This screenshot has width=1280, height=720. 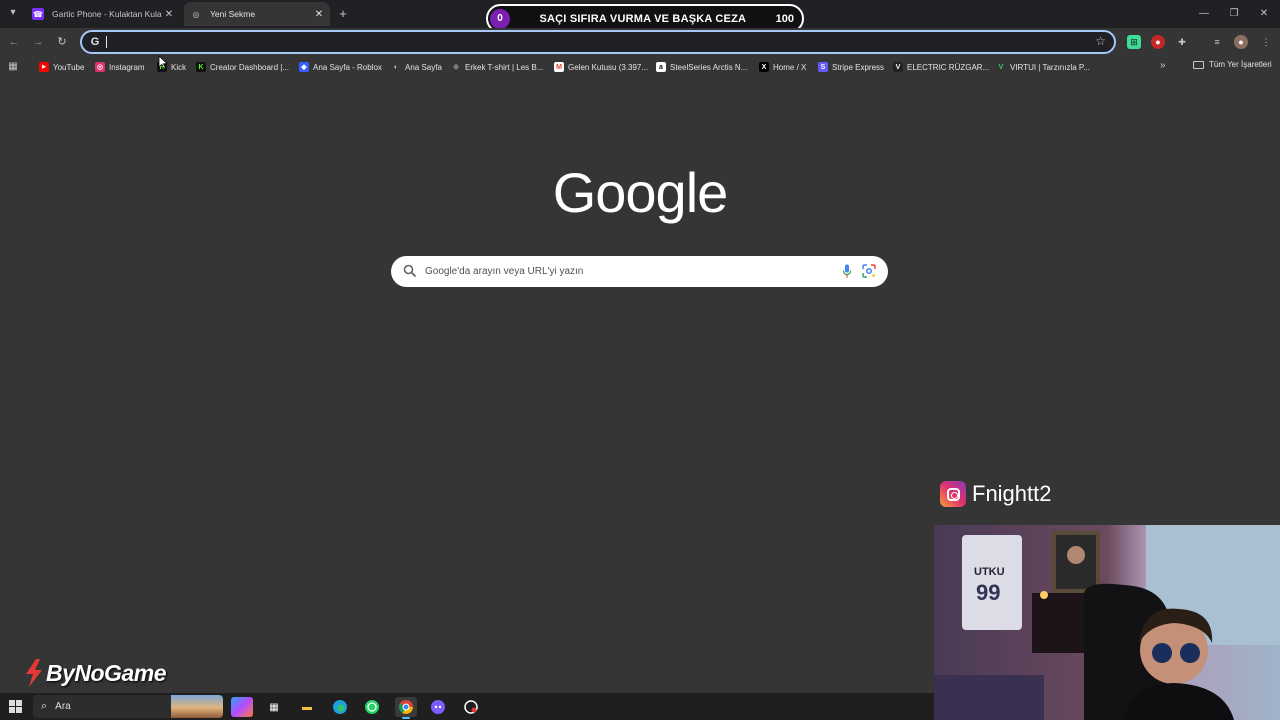 I want to click on overlay-left-value: 0, so click(x=500, y=18).